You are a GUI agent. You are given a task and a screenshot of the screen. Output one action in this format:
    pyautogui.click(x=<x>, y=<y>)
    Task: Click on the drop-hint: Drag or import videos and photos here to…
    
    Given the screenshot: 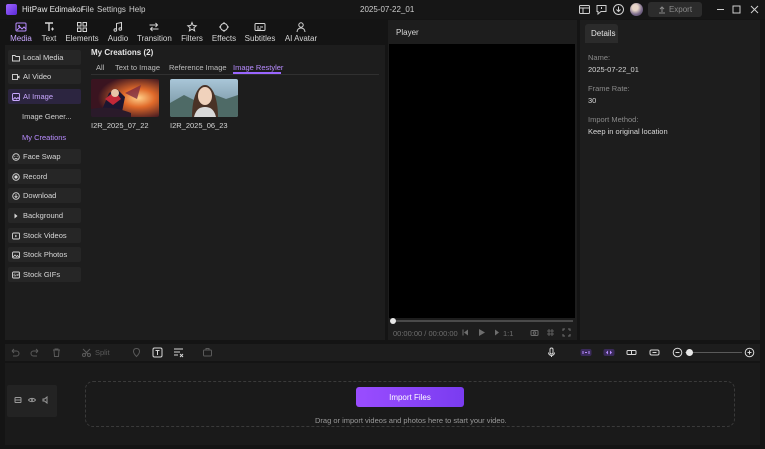 What is the action you would take?
    pyautogui.click(x=411, y=420)
    